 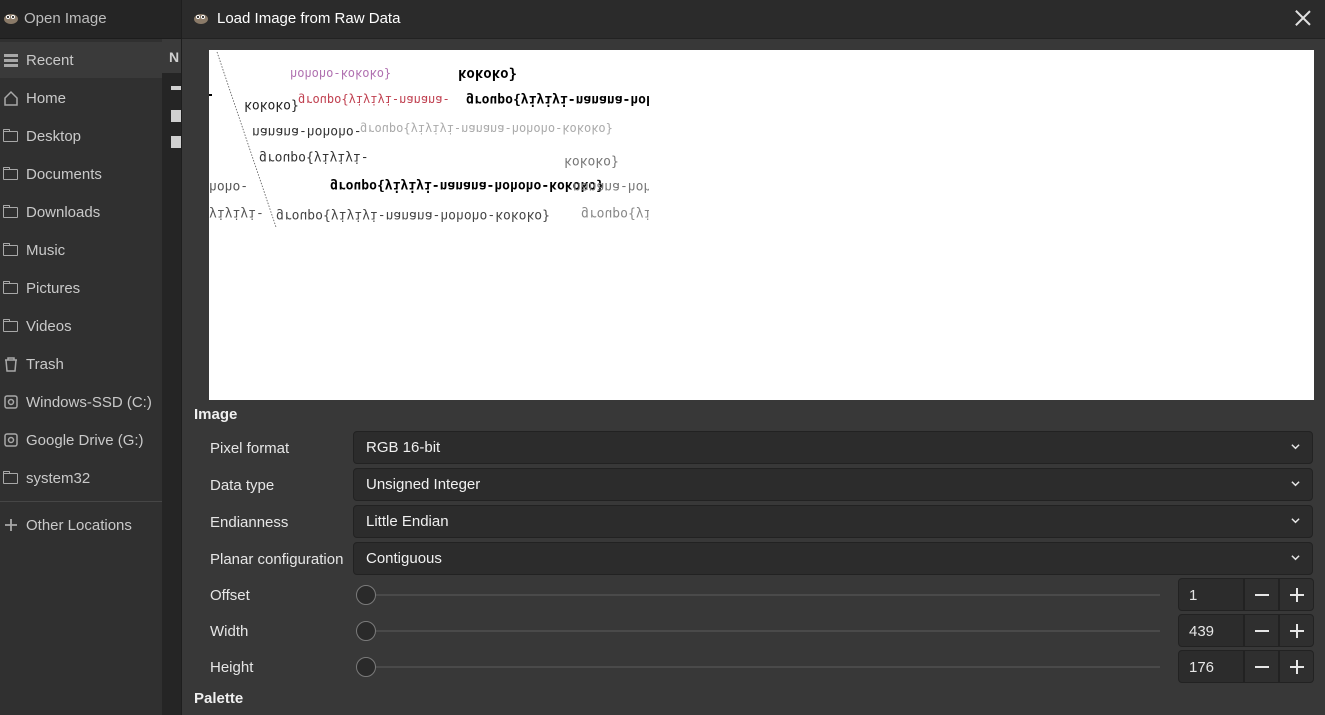 What do you see at coordinates (314, 157) in the screenshot?
I see `preview-text: groupo{yiyiyi-` at bounding box center [314, 157].